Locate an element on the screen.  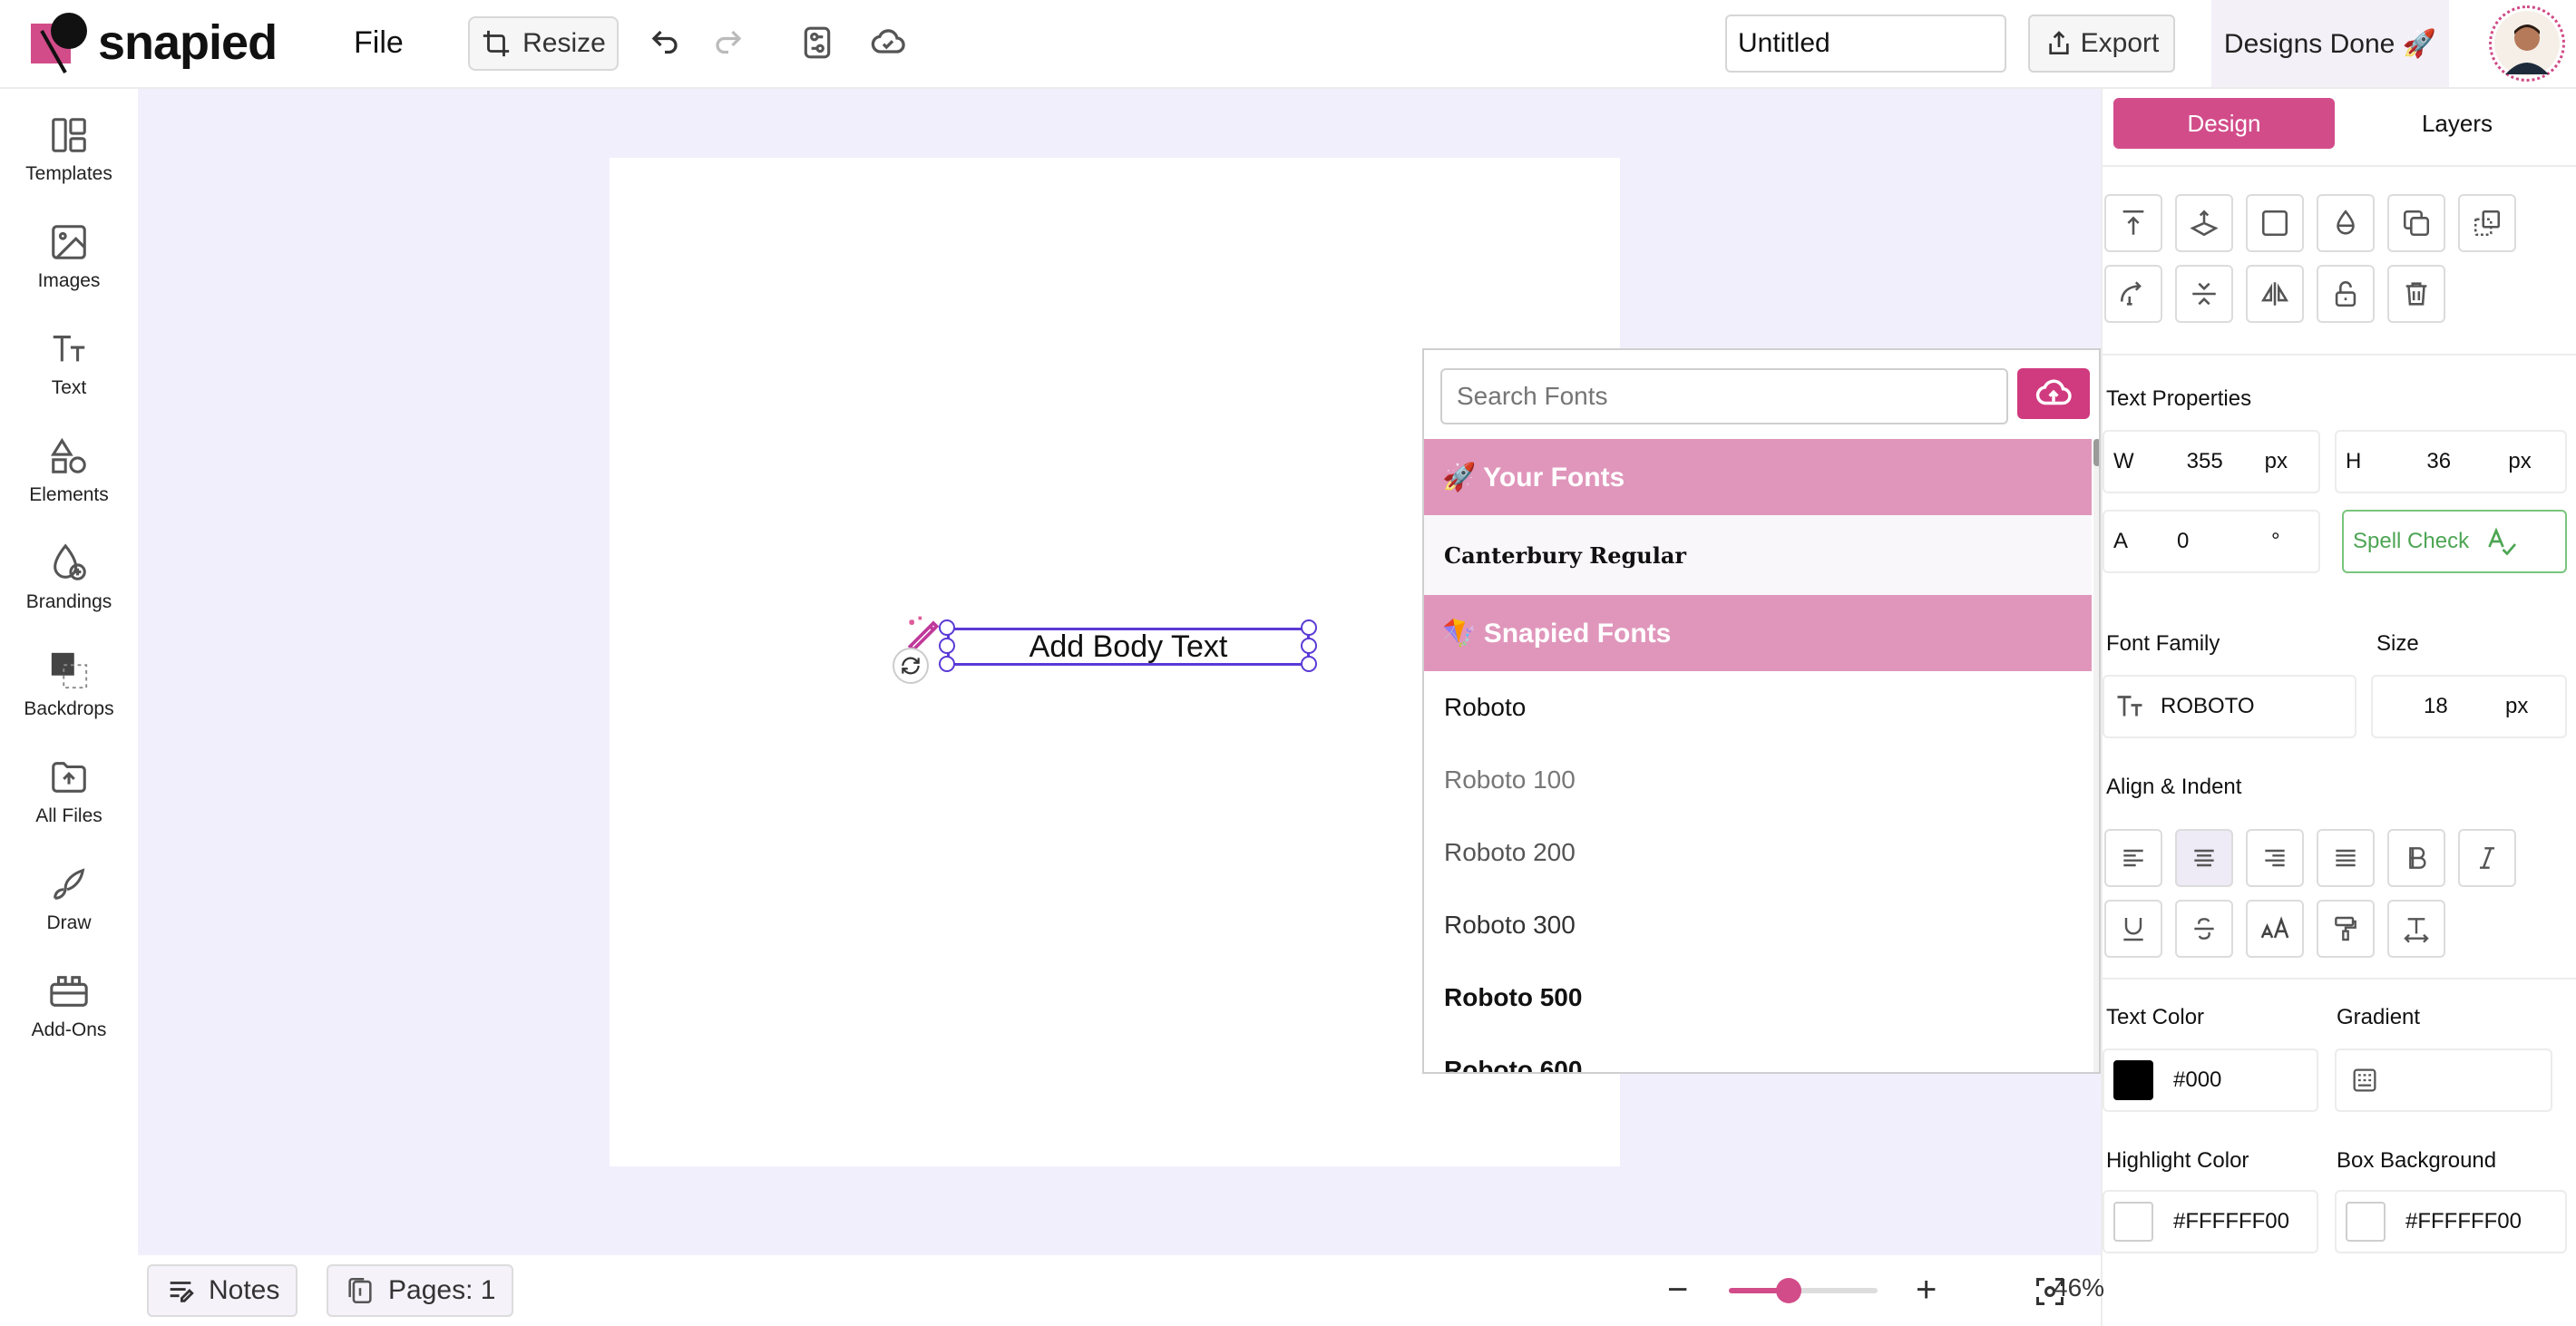
file-menu: File is located at coordinates (379, 43).